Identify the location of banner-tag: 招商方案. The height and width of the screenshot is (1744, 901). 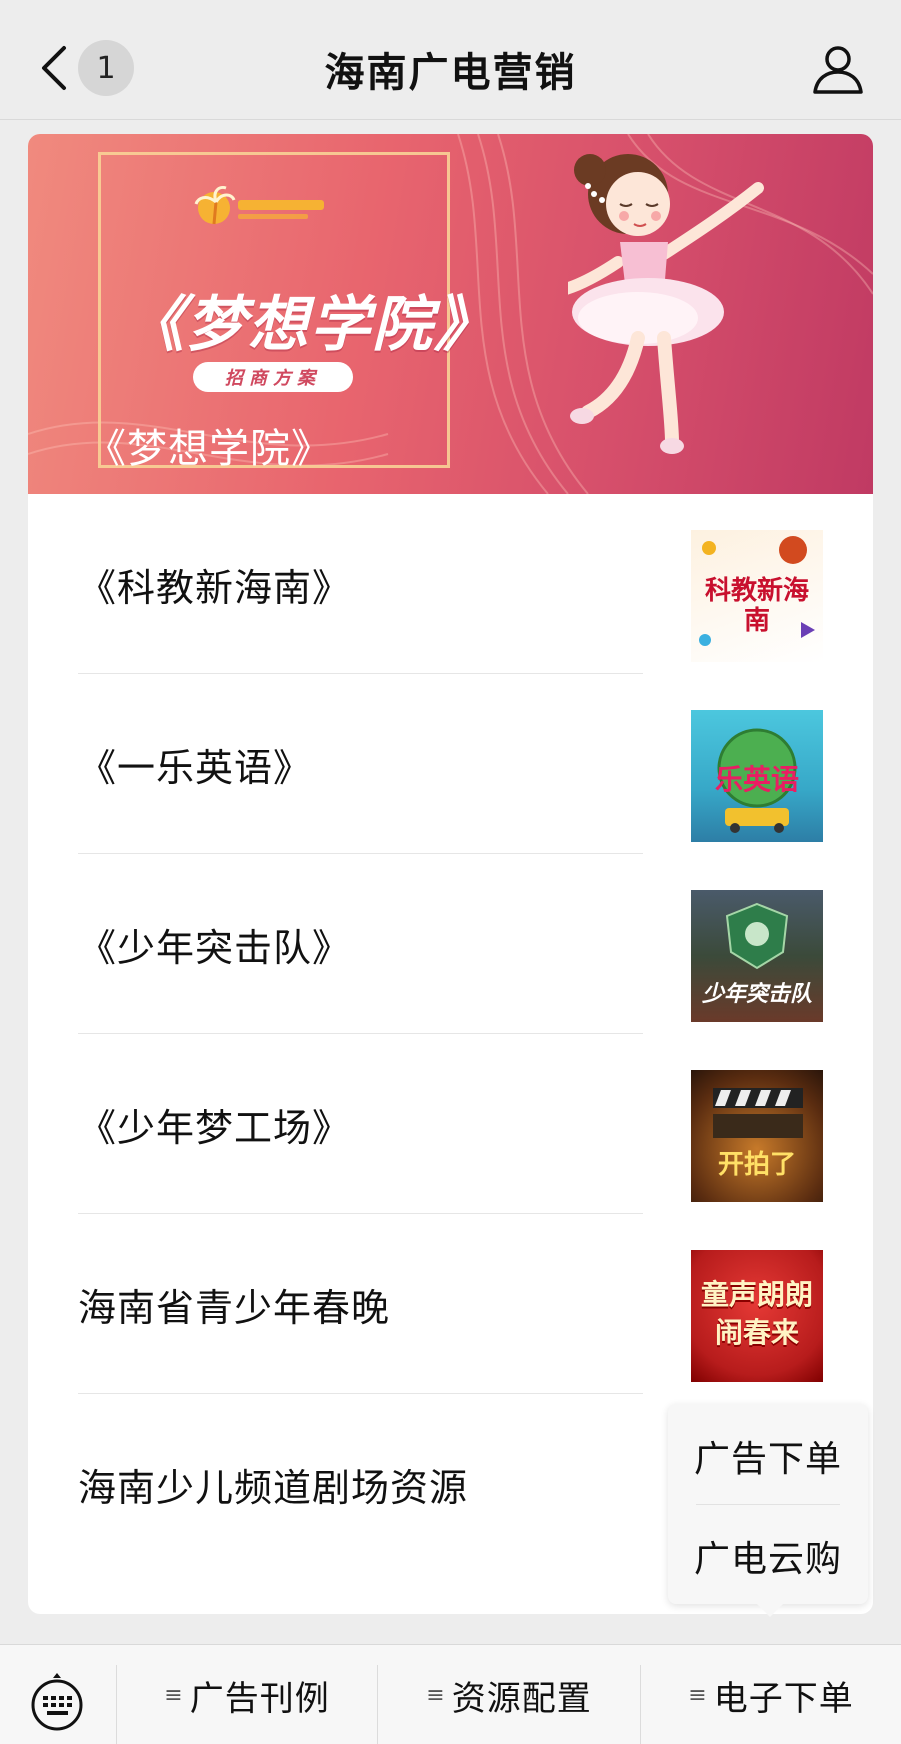
(273, 377).